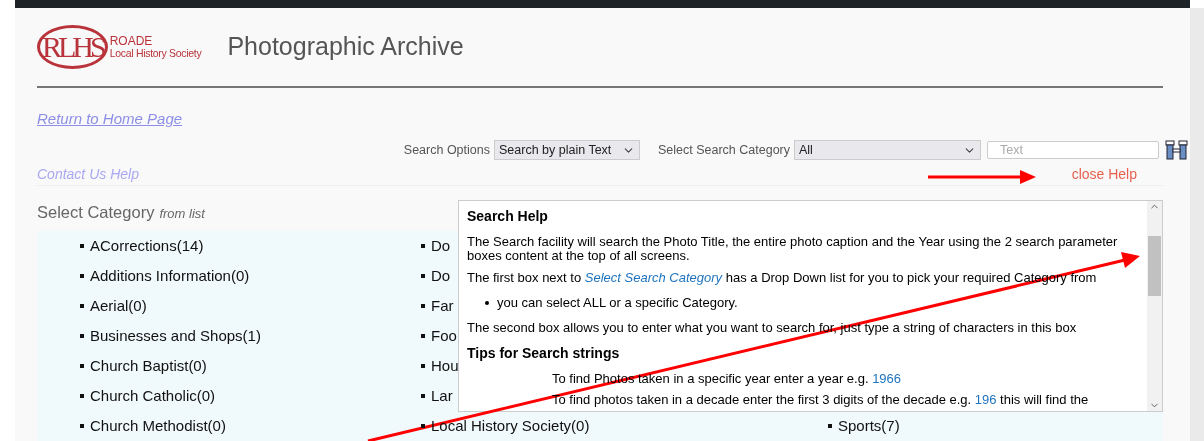 The image size is (1204, 441). I want to click on category-link: Church Catholic(0), so click(153, 396).